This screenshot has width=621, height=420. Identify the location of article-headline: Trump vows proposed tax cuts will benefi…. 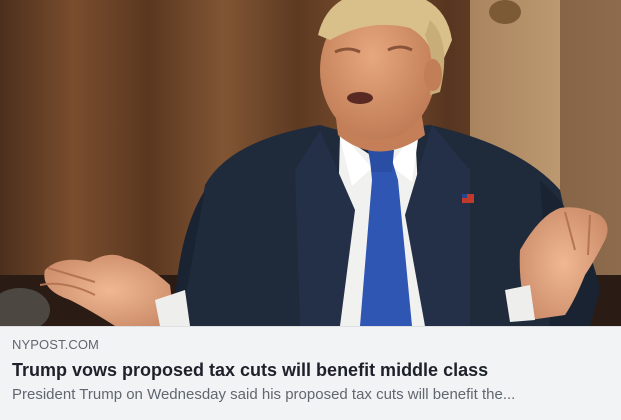
(310, 370).